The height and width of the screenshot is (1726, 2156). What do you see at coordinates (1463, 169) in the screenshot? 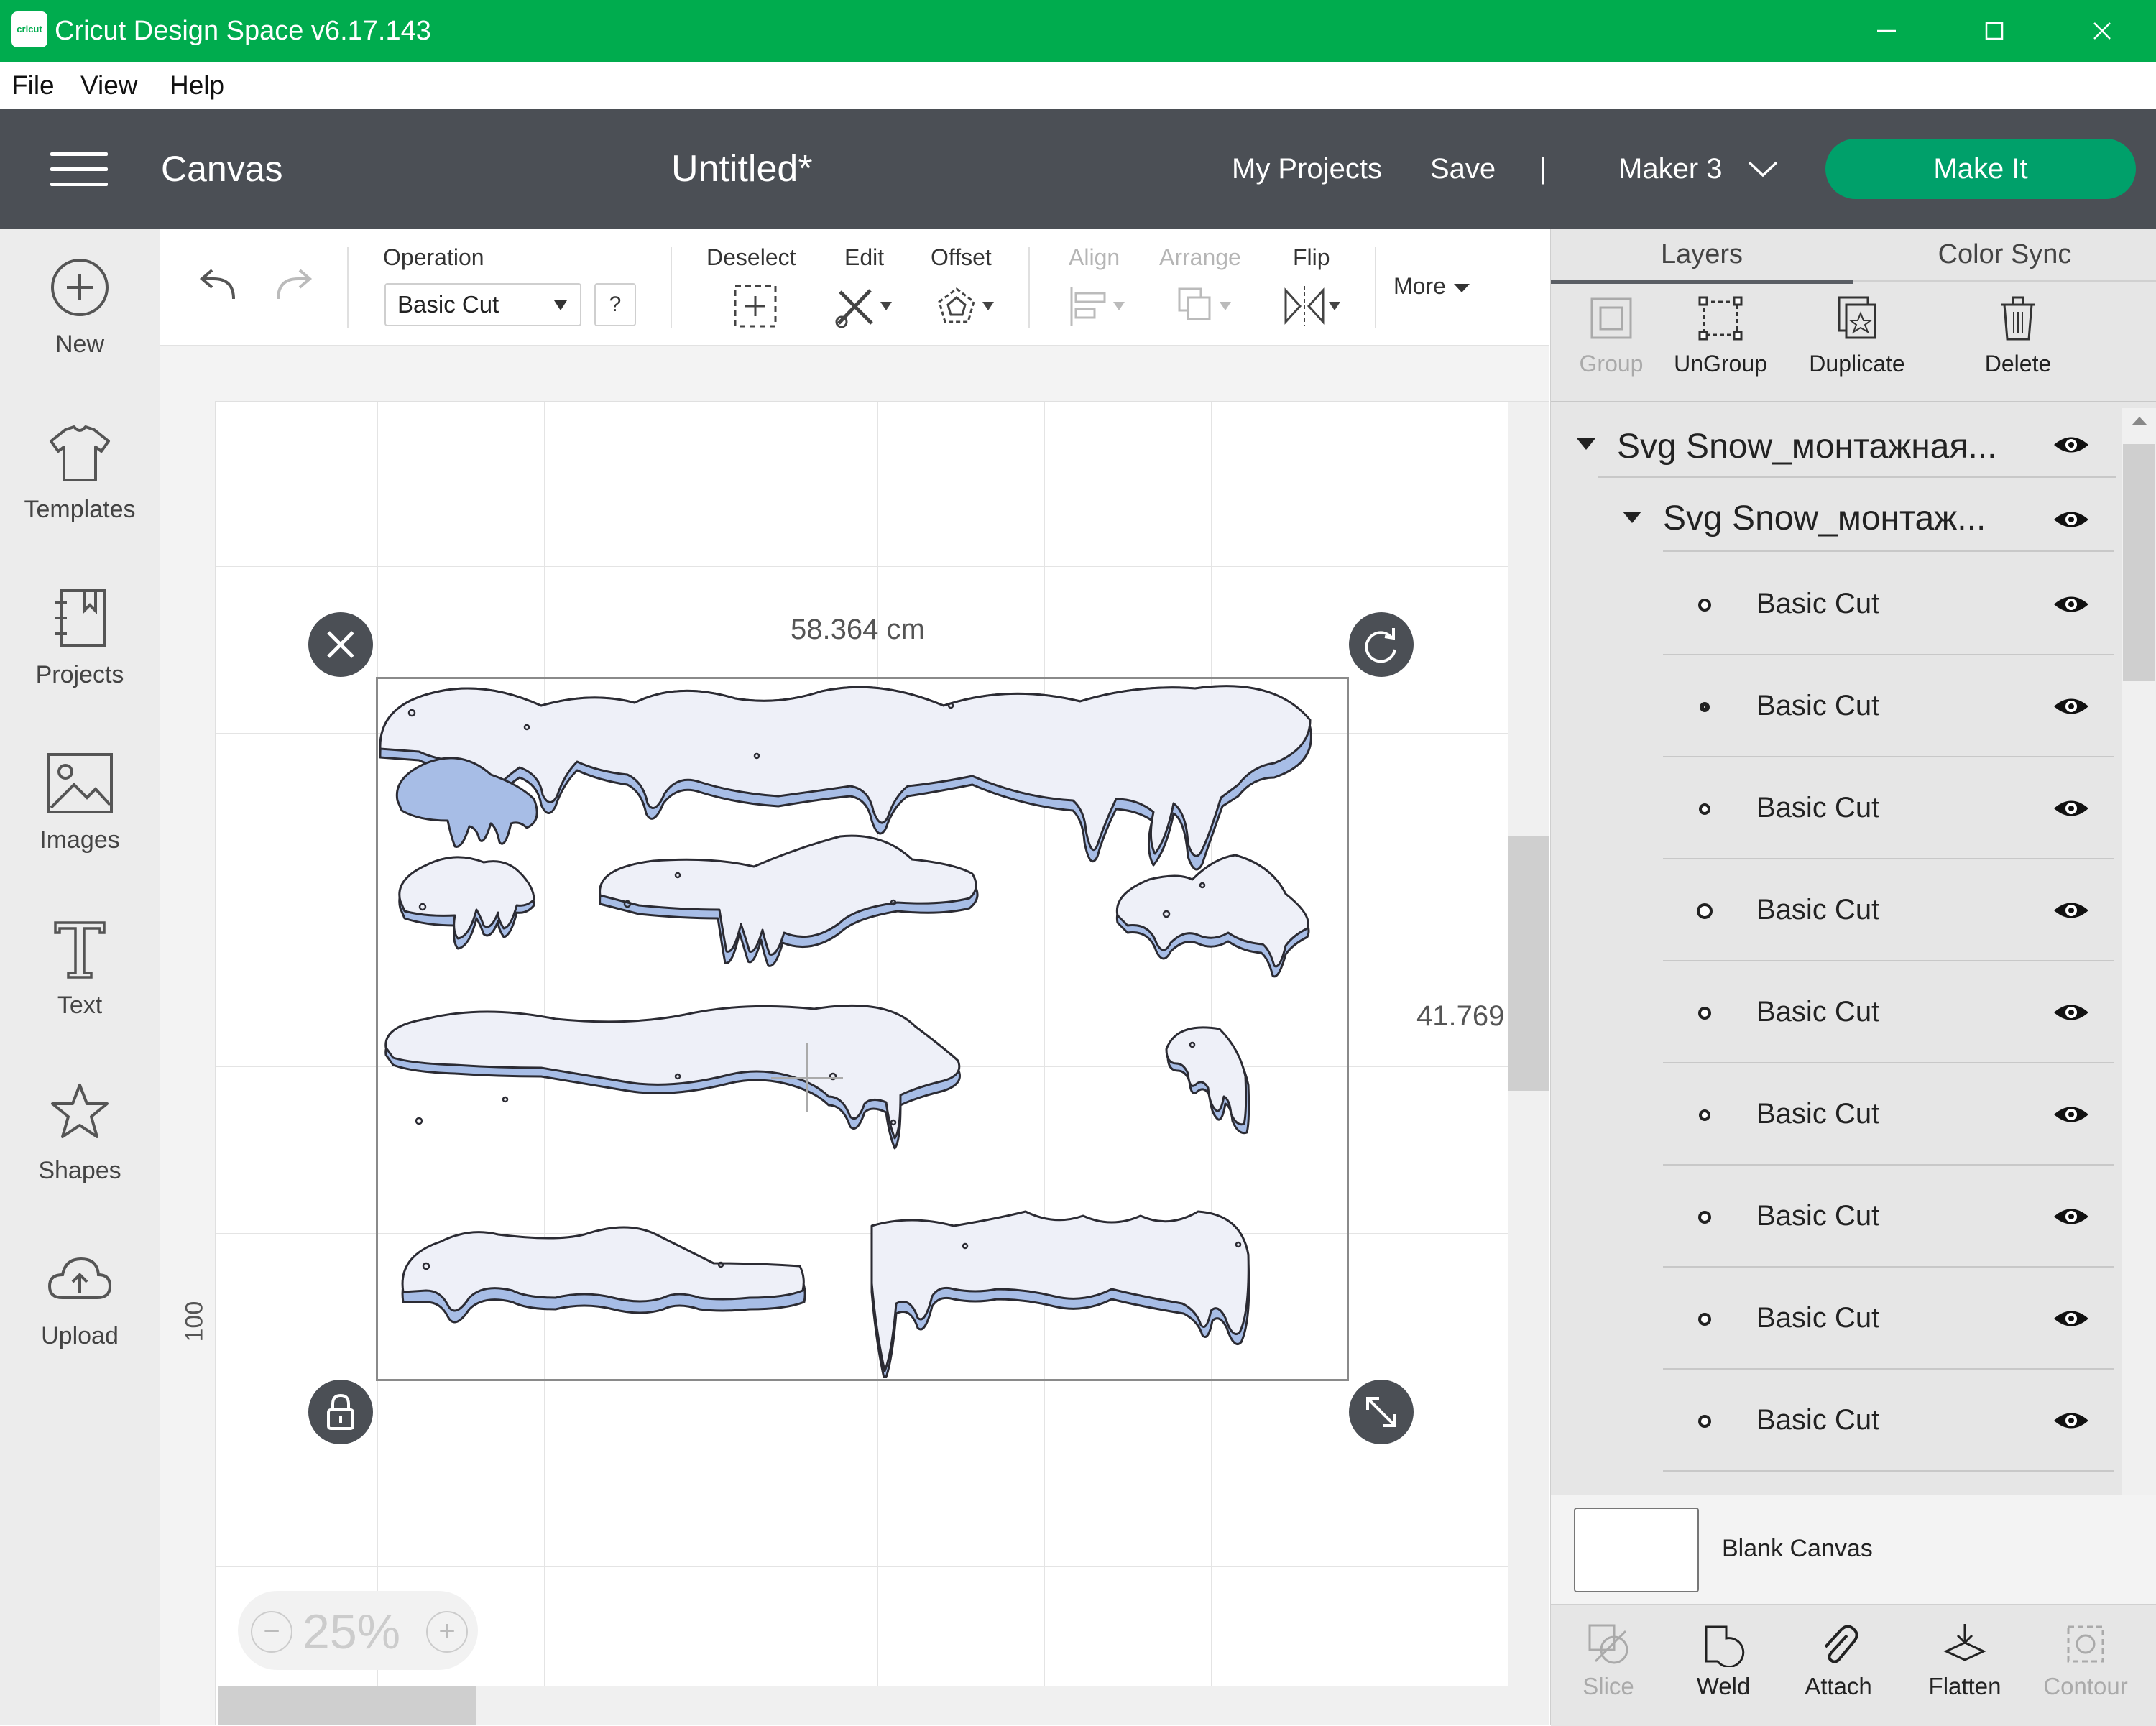
I see `save-button: Save` at bounding box center [1463, 169].